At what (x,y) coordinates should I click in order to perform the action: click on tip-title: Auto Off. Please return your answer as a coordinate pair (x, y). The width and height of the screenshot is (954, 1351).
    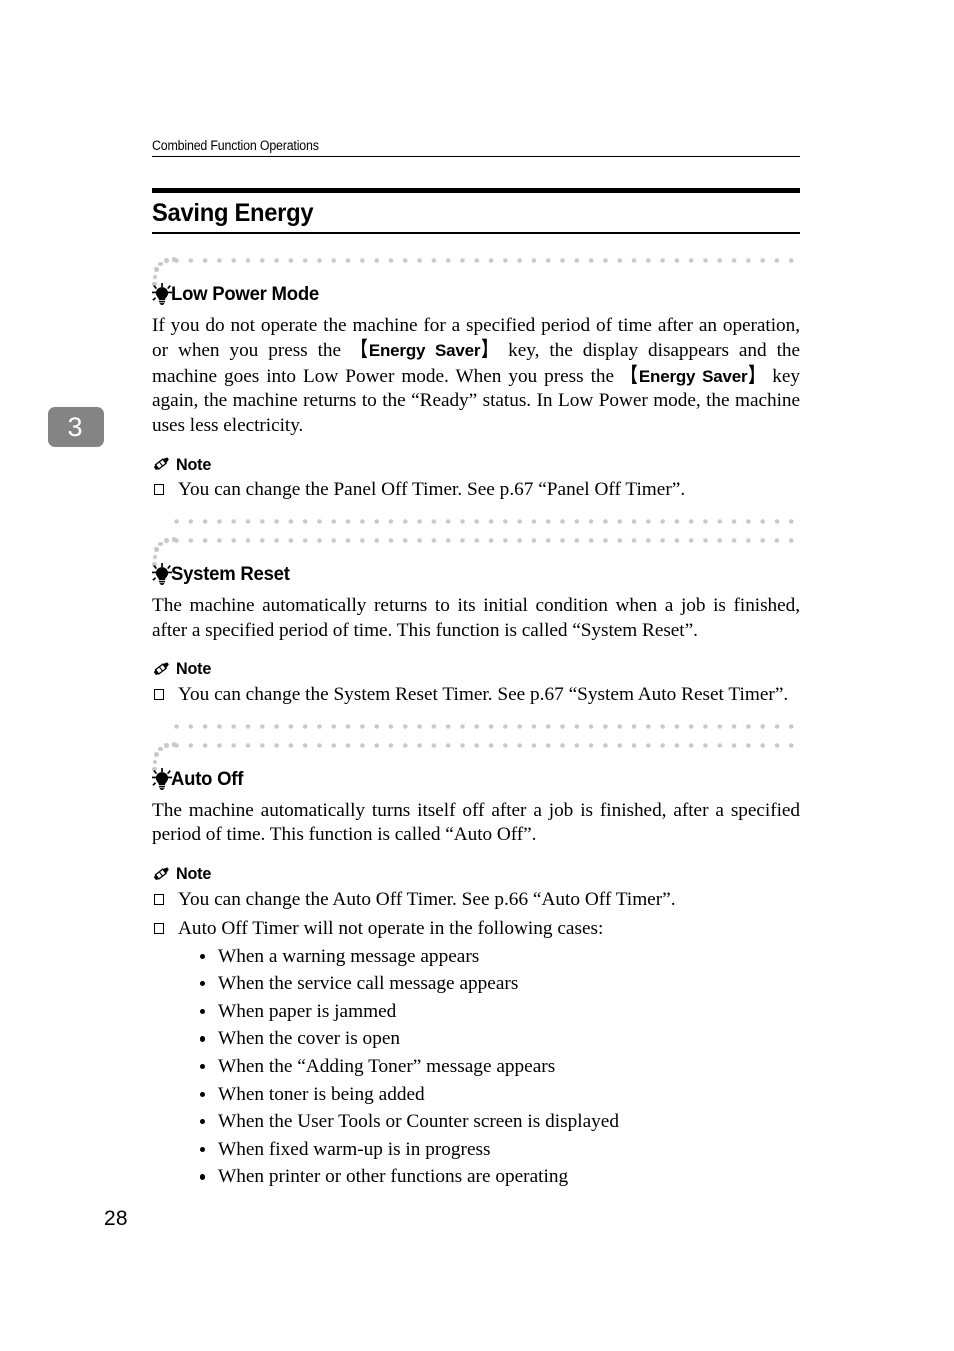
    Looking at the image, I should click on (207, 778).